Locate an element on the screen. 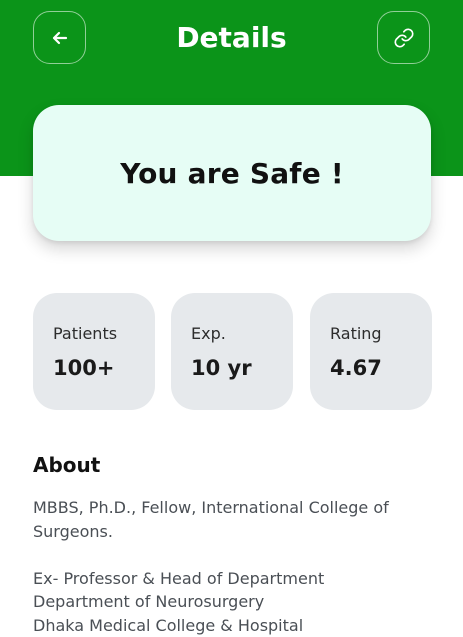 The image size is (463, 637). about-department-line: Department of Neurosurgery is located at coordinates (149, 601).